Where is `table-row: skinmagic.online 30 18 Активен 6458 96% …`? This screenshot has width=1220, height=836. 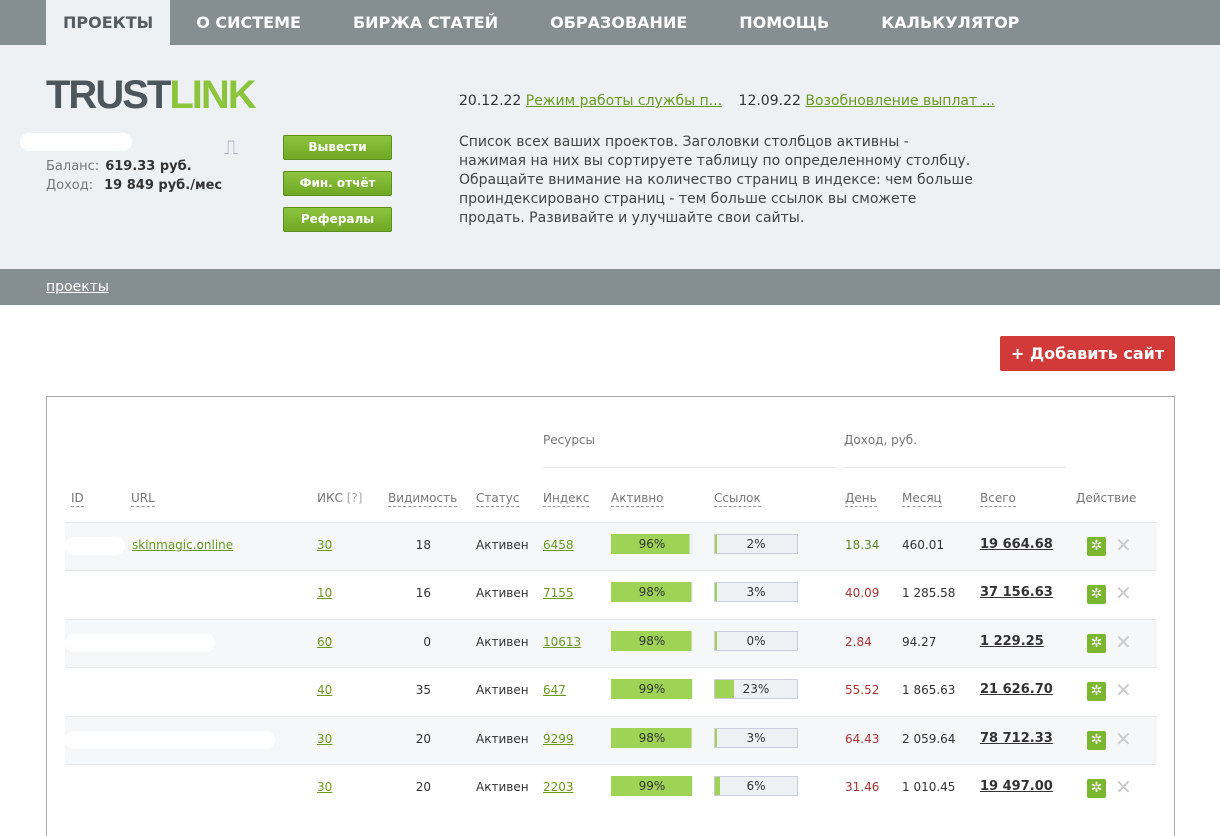 table-row: skinmagic.online 30 18 Активен 6458 96% … is located at coordinates (611, 546).